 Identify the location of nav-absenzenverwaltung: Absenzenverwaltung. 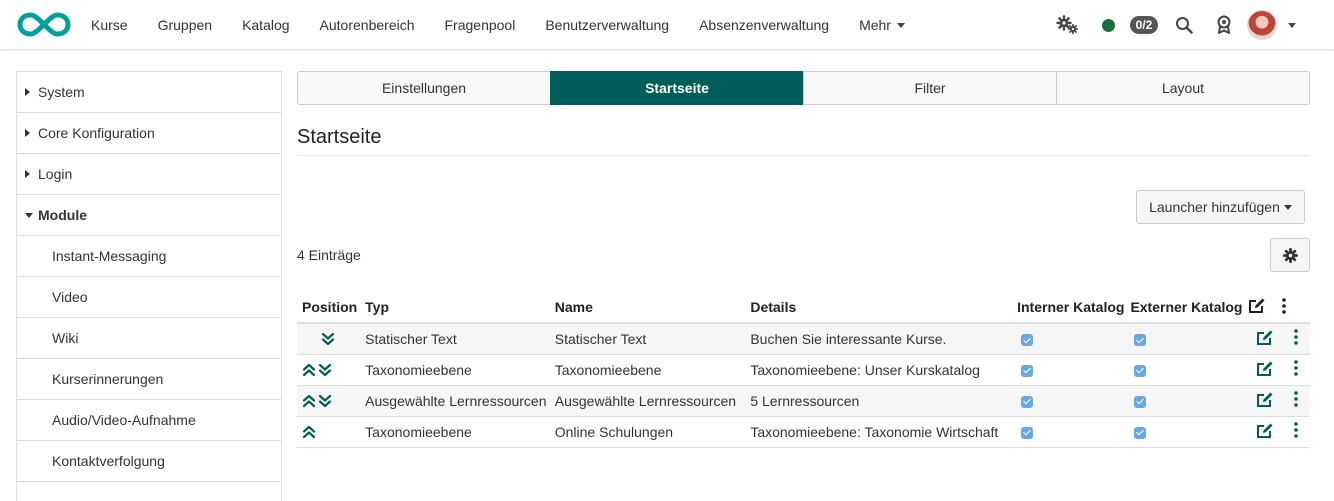
(764, 25).